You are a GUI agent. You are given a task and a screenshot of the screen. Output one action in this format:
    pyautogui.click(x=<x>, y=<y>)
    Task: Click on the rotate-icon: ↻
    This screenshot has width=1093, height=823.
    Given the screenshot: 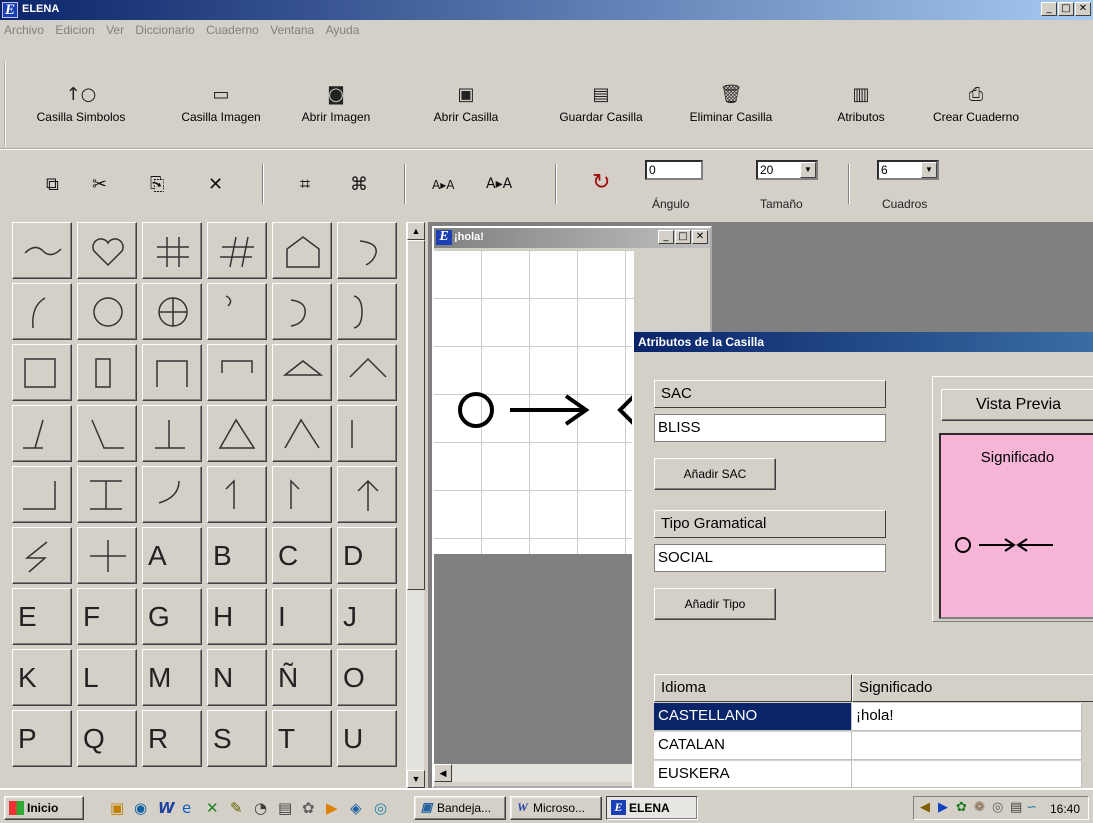 What is the action you would take?
    pyautogui.click(x=601, y=182)
    